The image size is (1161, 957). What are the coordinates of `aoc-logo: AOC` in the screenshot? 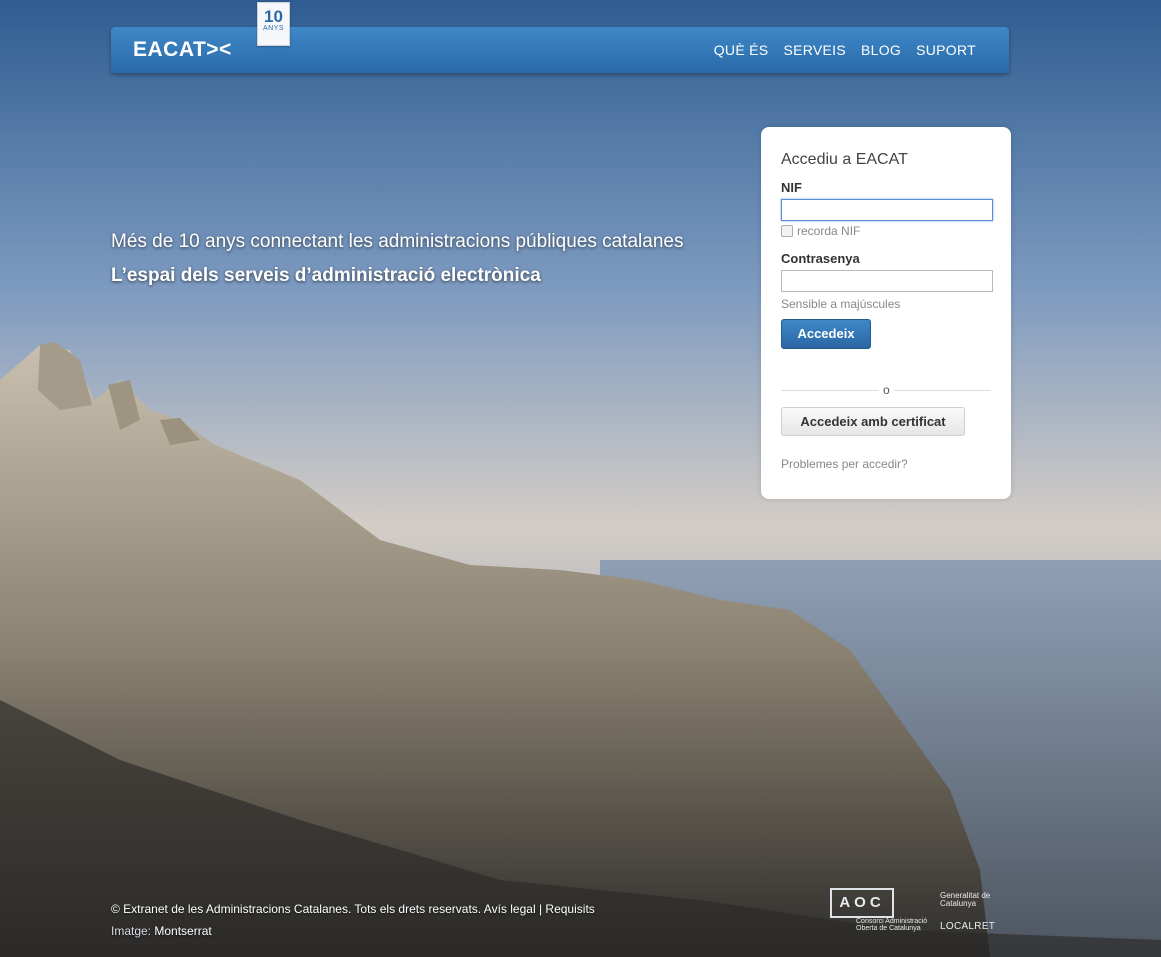 It's located at (862, 903).